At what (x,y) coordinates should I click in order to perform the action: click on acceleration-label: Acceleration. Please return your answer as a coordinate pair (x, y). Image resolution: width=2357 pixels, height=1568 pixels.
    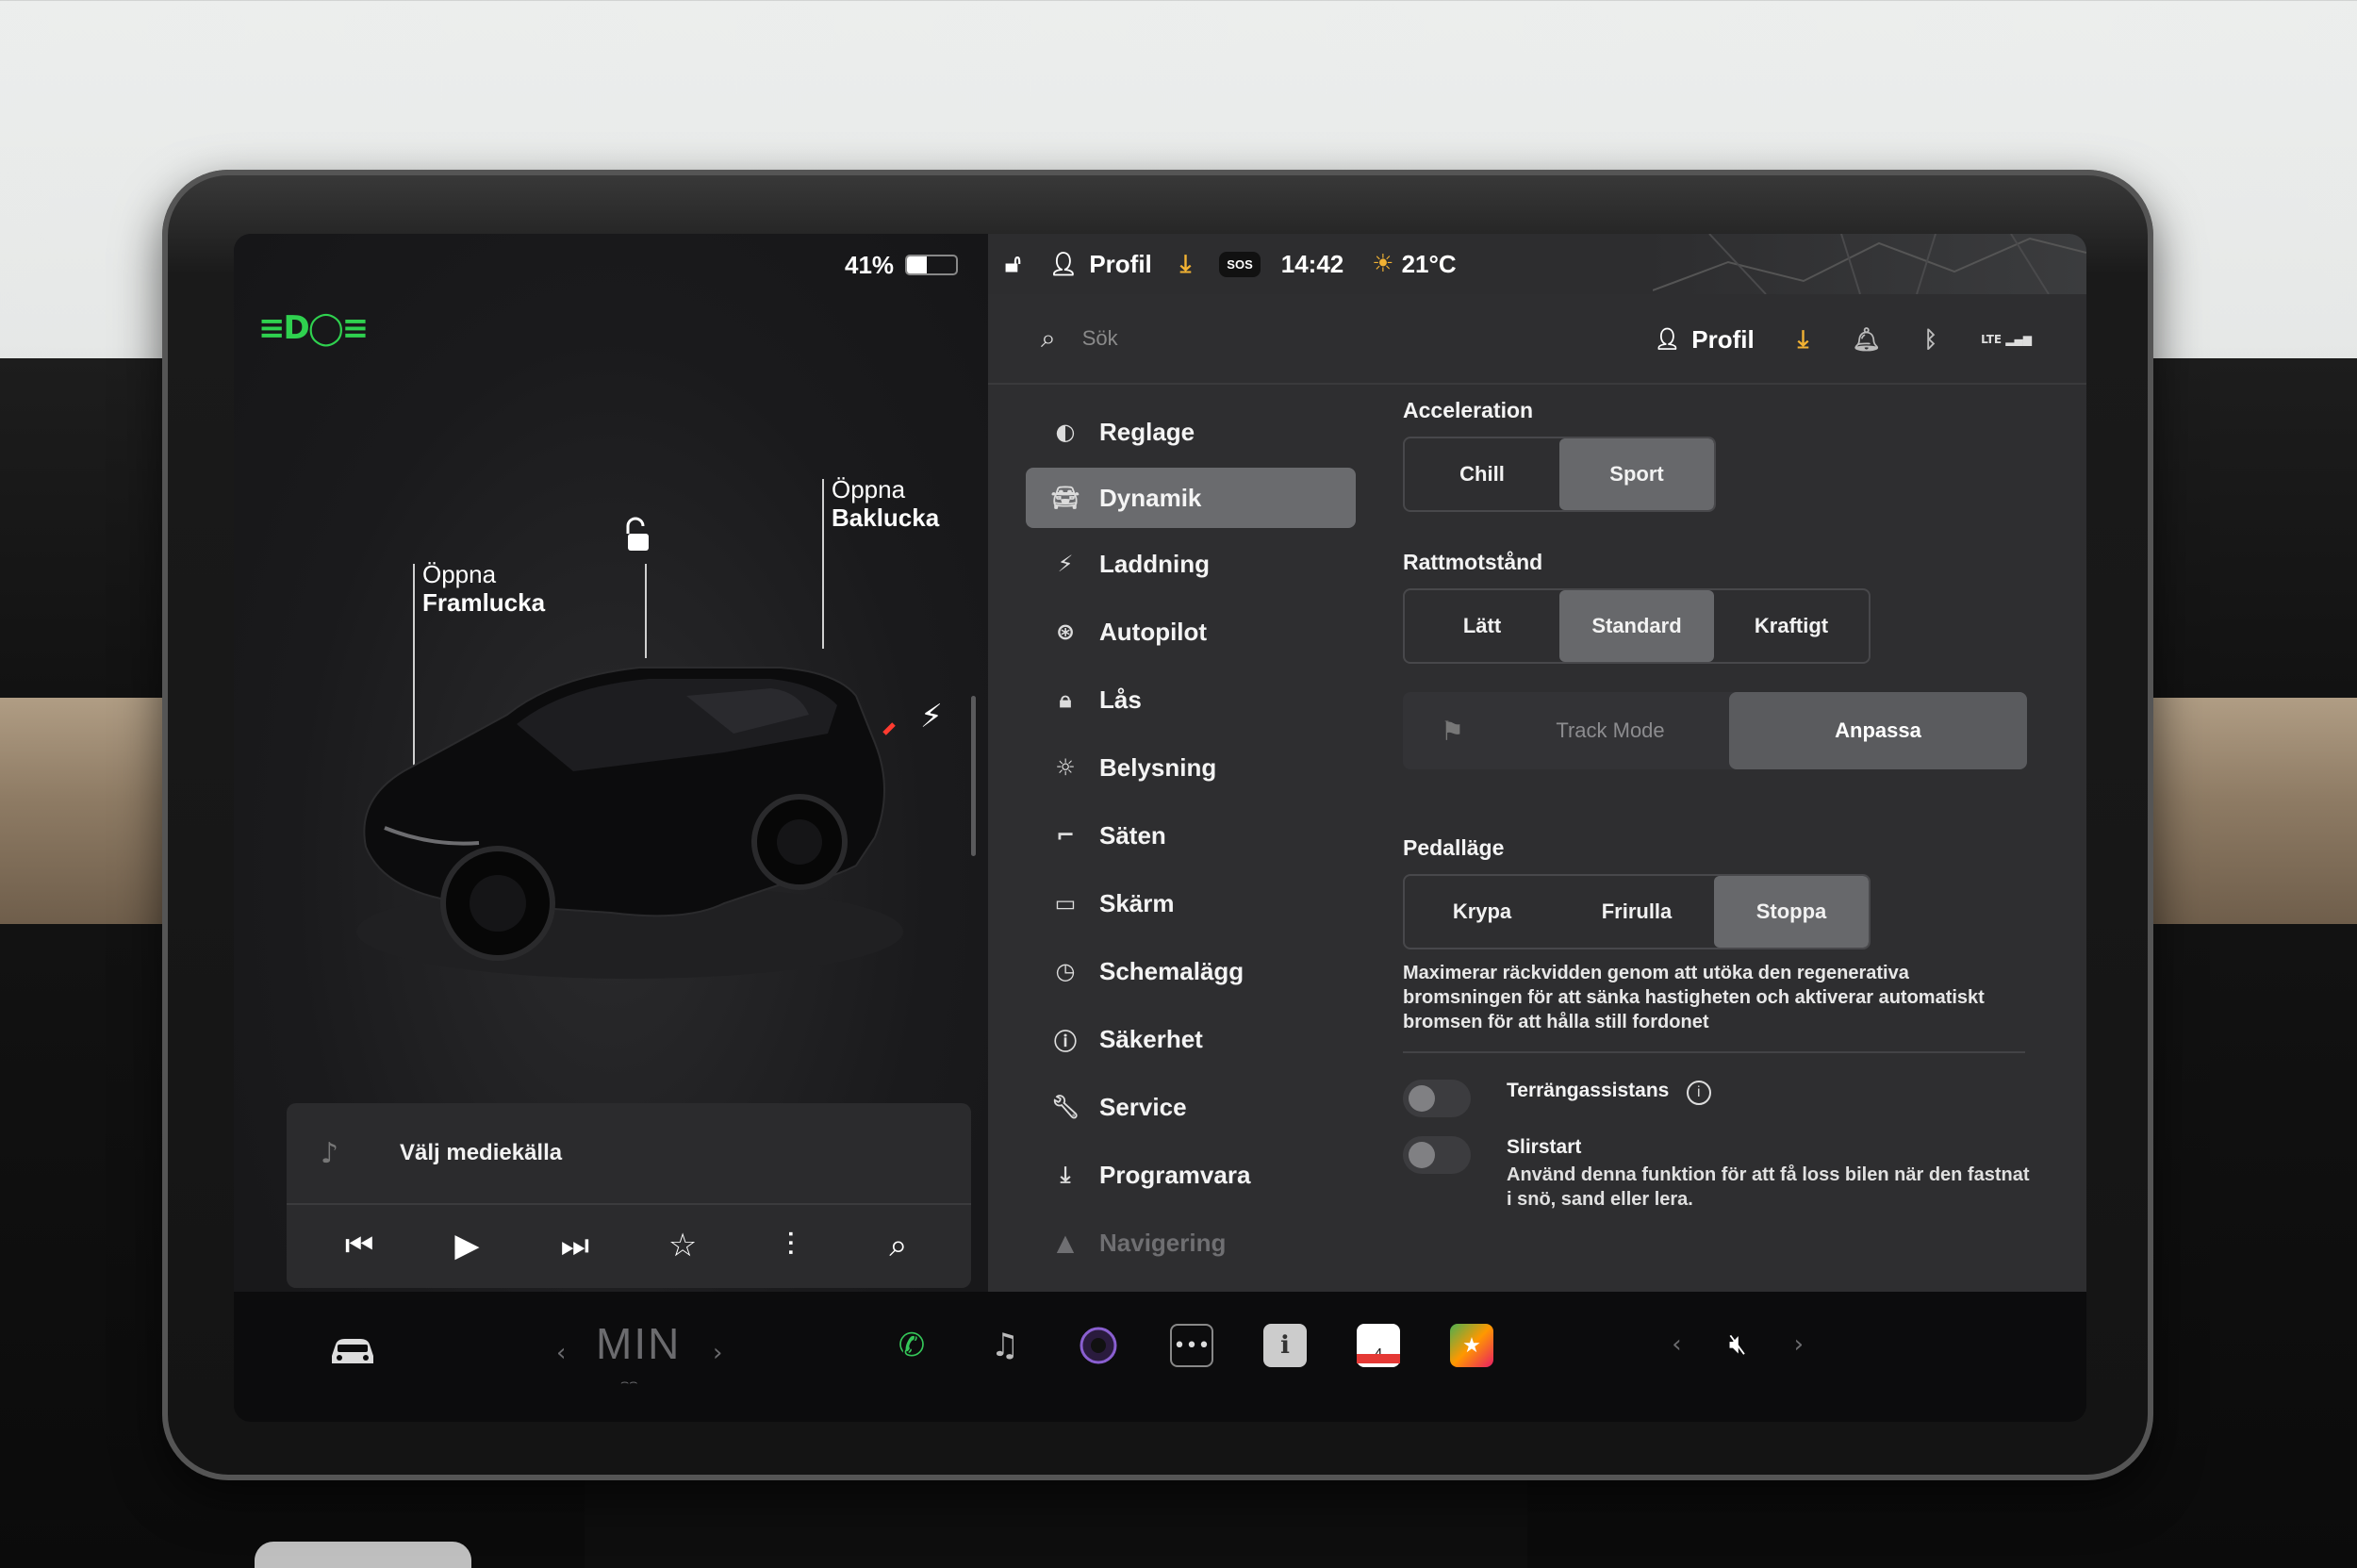
    Looking at the image, I should click on (1468, 410).